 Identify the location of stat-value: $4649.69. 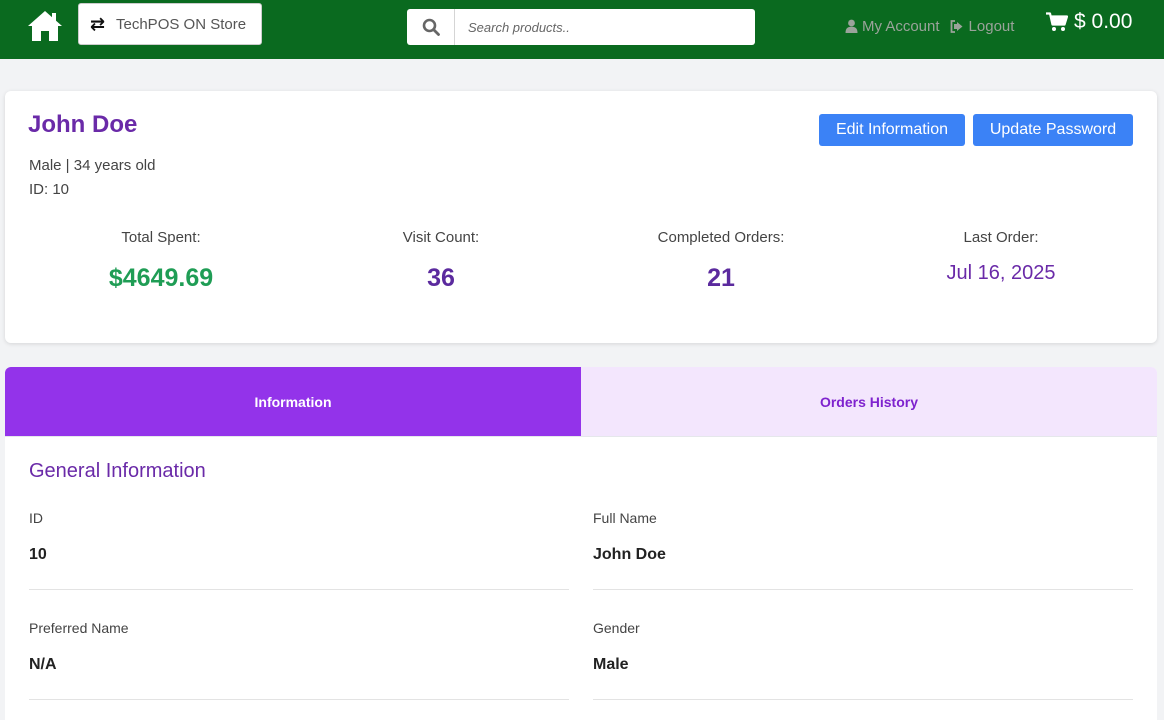
(161, 278).